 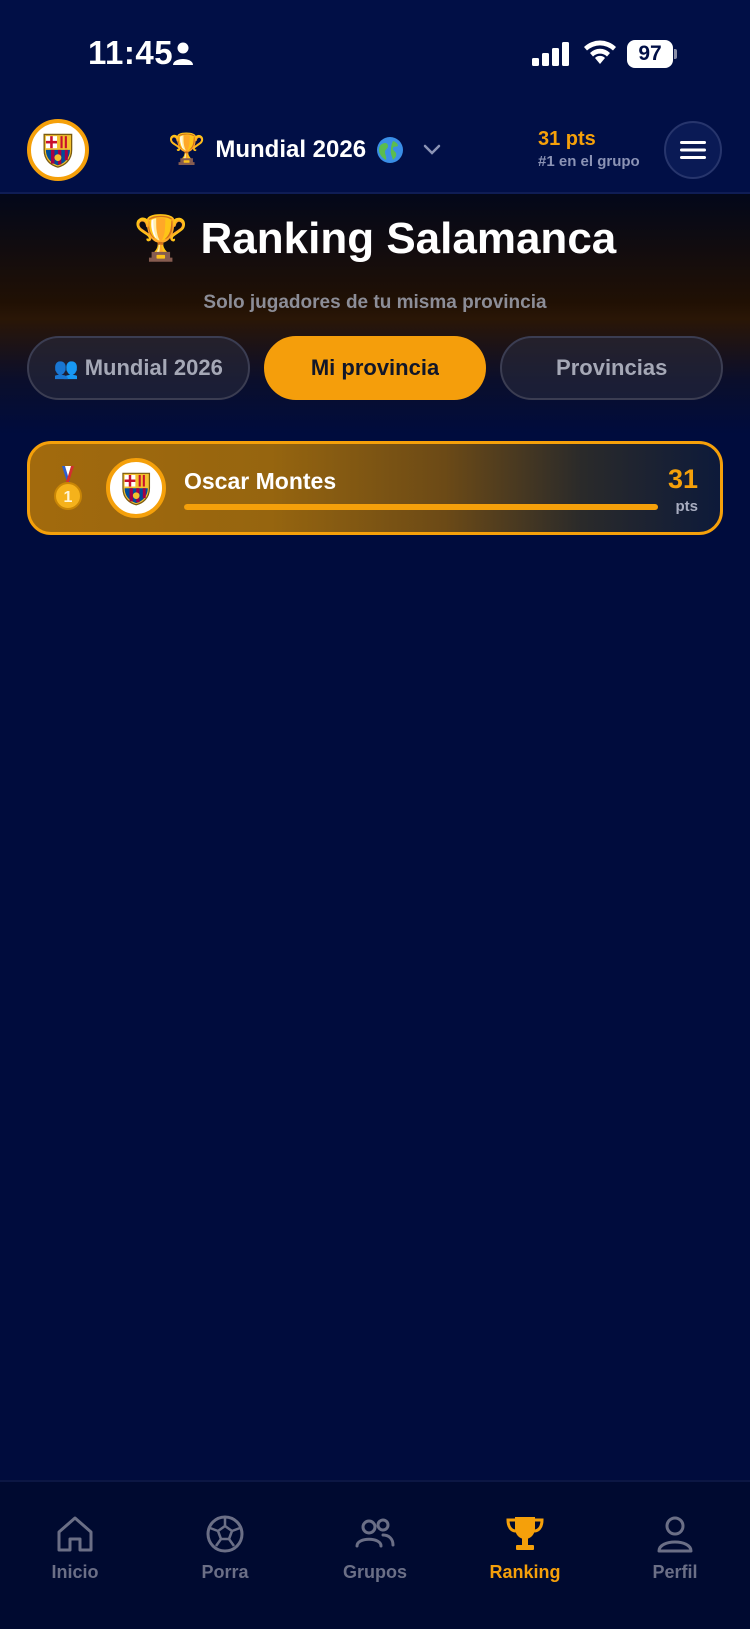 What do you see at coordinates (225, 1534) in the screenshot?
I see `soccer-ball-icon` at bounding box center [225, 1534].